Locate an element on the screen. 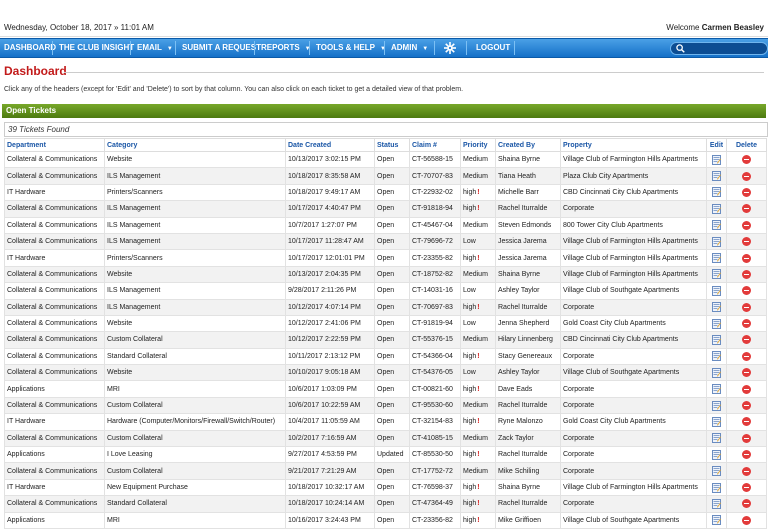  nav-dashboard: Dashboard is located at coordinates (30, 48).